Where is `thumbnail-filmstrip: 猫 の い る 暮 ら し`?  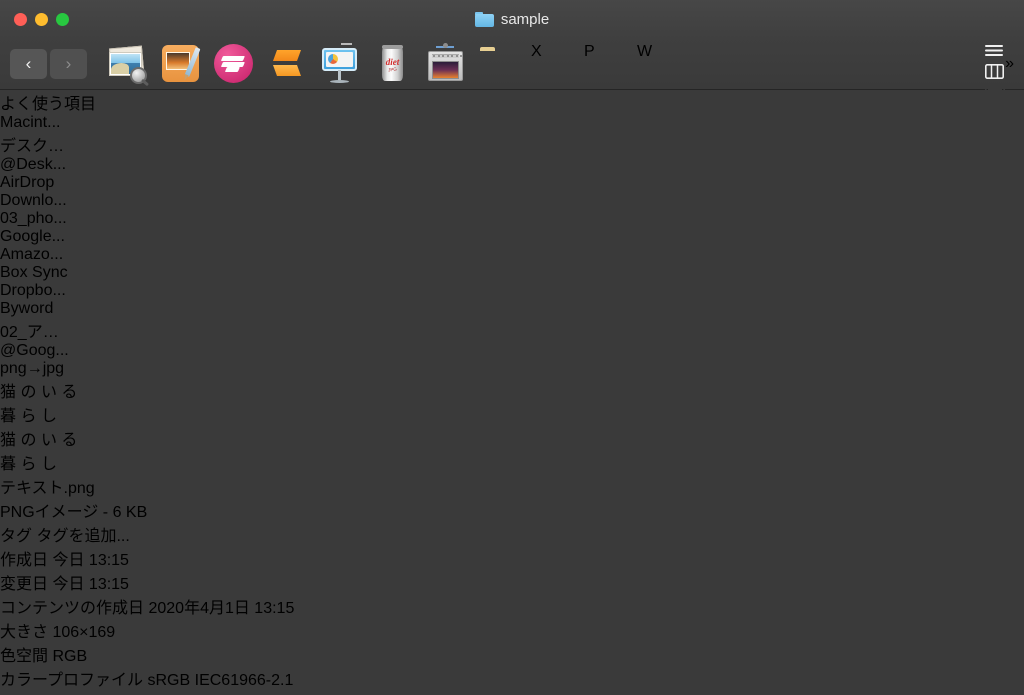 thumbnail-filmstrip: 猫 の い る 暮 ら し is located at coordinates (512, 450).